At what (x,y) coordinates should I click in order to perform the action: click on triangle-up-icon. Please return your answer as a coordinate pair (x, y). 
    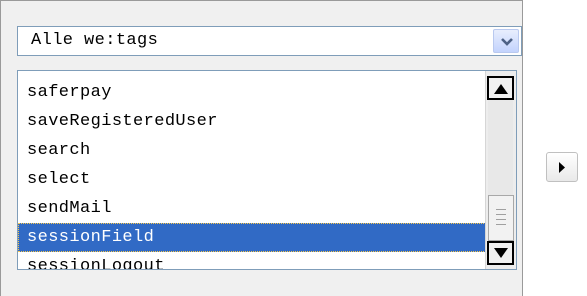
    Looking at the image, I should click on (501, 89).